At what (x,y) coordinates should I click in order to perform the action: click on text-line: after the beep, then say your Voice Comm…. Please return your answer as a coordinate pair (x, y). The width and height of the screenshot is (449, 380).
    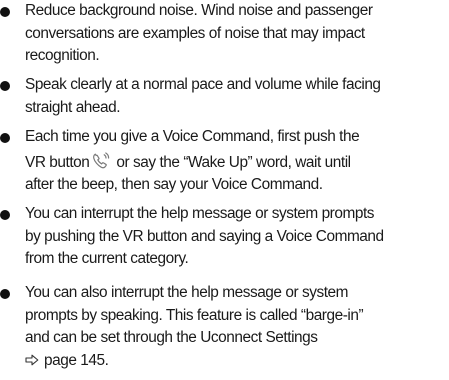
    Looking at the image, I should click on (174, 184).